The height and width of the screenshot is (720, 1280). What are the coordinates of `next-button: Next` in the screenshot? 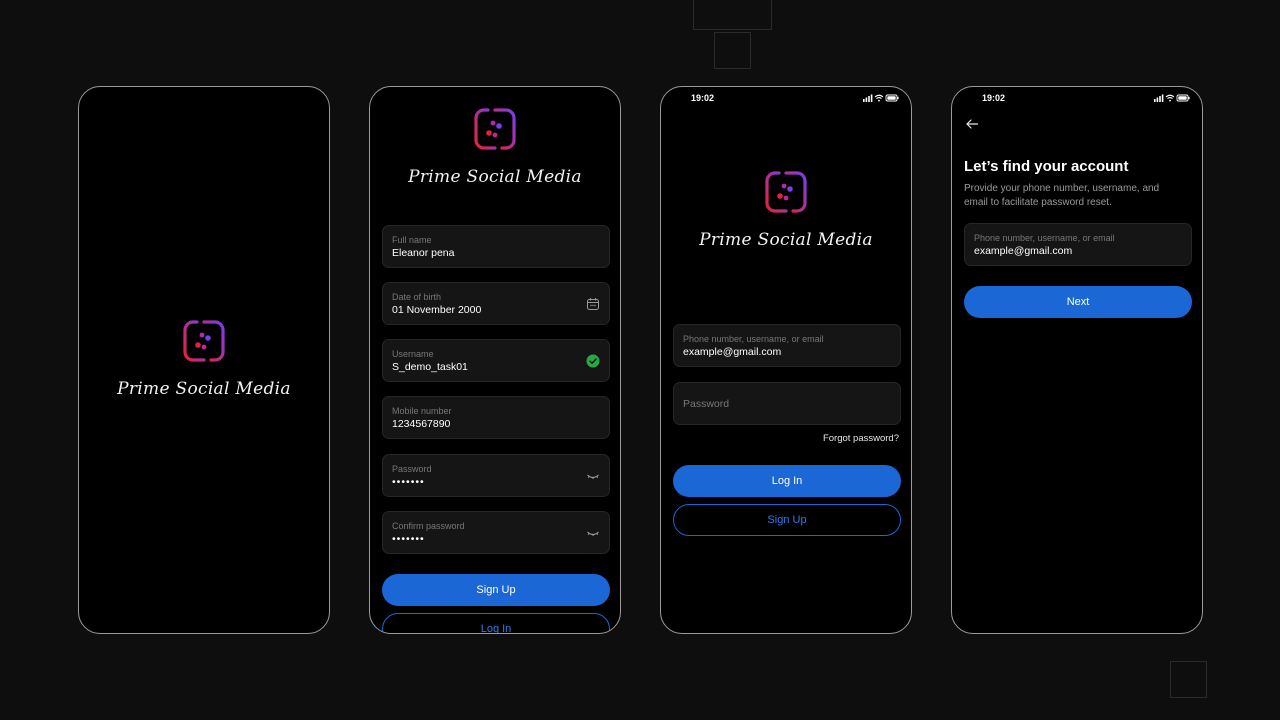 It's located at (1078, 302).